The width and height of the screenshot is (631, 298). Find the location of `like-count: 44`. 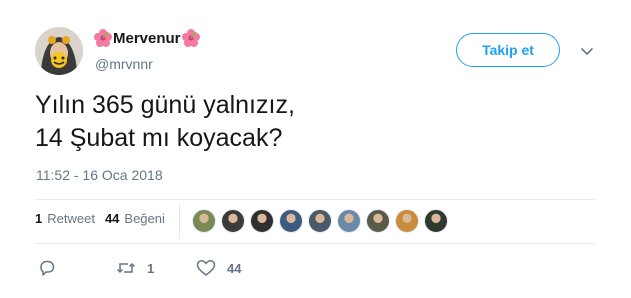

like-count: 44 is located at coordinates (112, 218).